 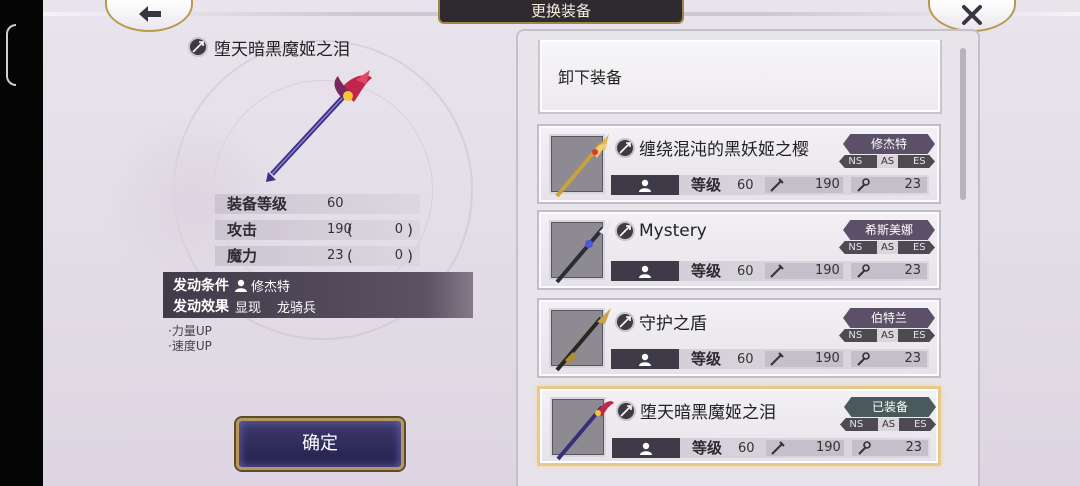 I want to click on equipment-name-row: Mystery, so click(x=661, y=231).